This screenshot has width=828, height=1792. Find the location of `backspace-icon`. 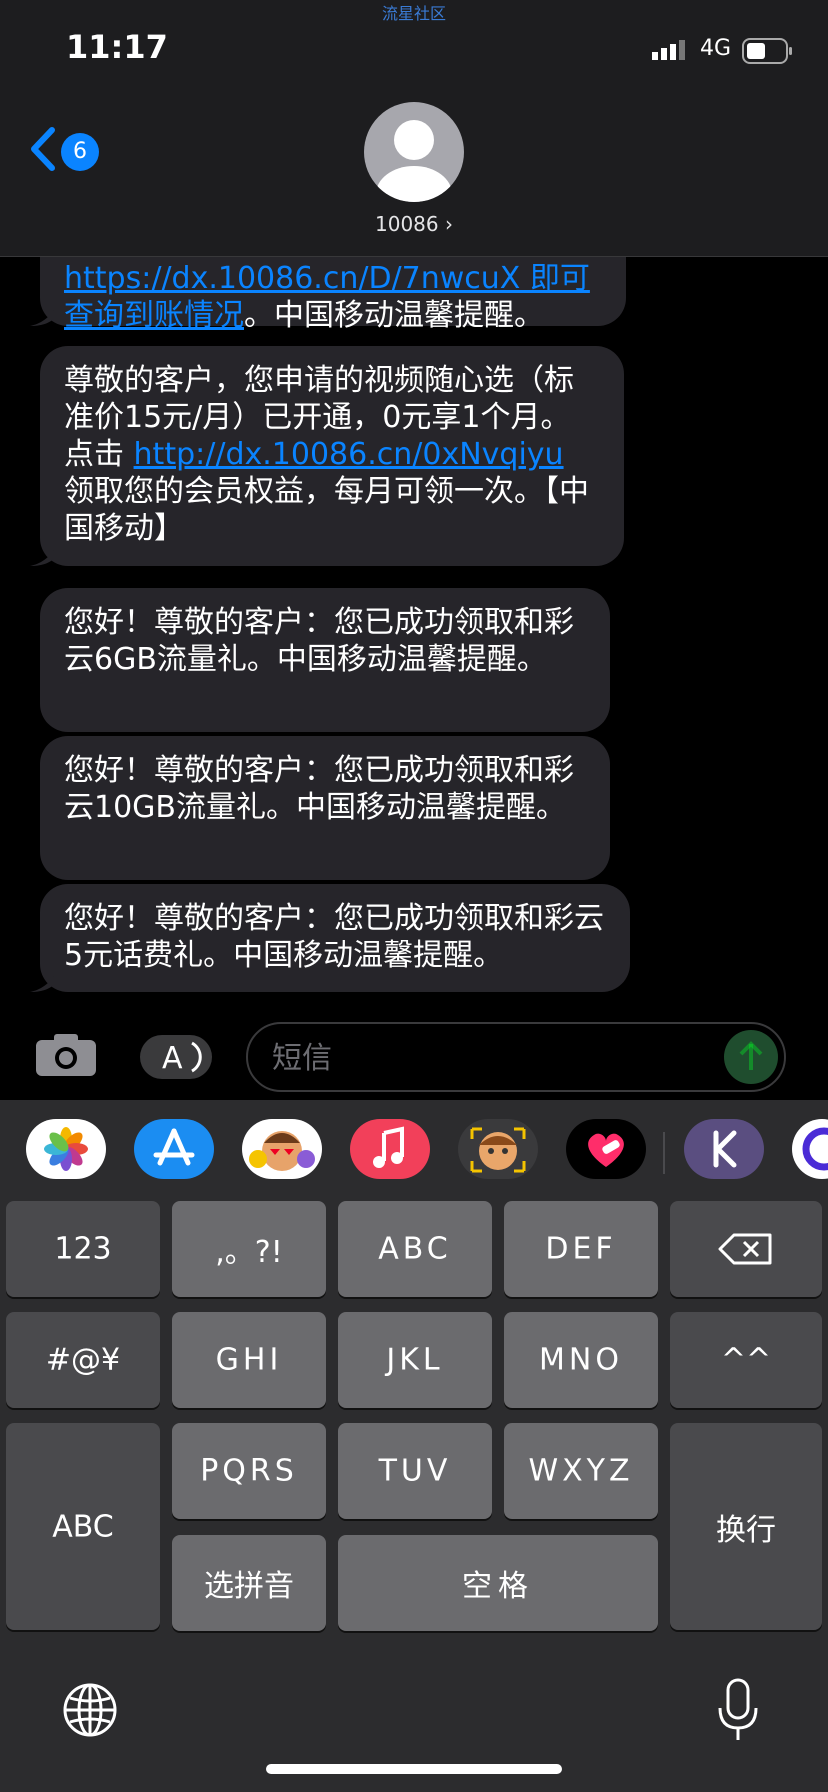

backspace-icon is located at coordinates (745, 1249).